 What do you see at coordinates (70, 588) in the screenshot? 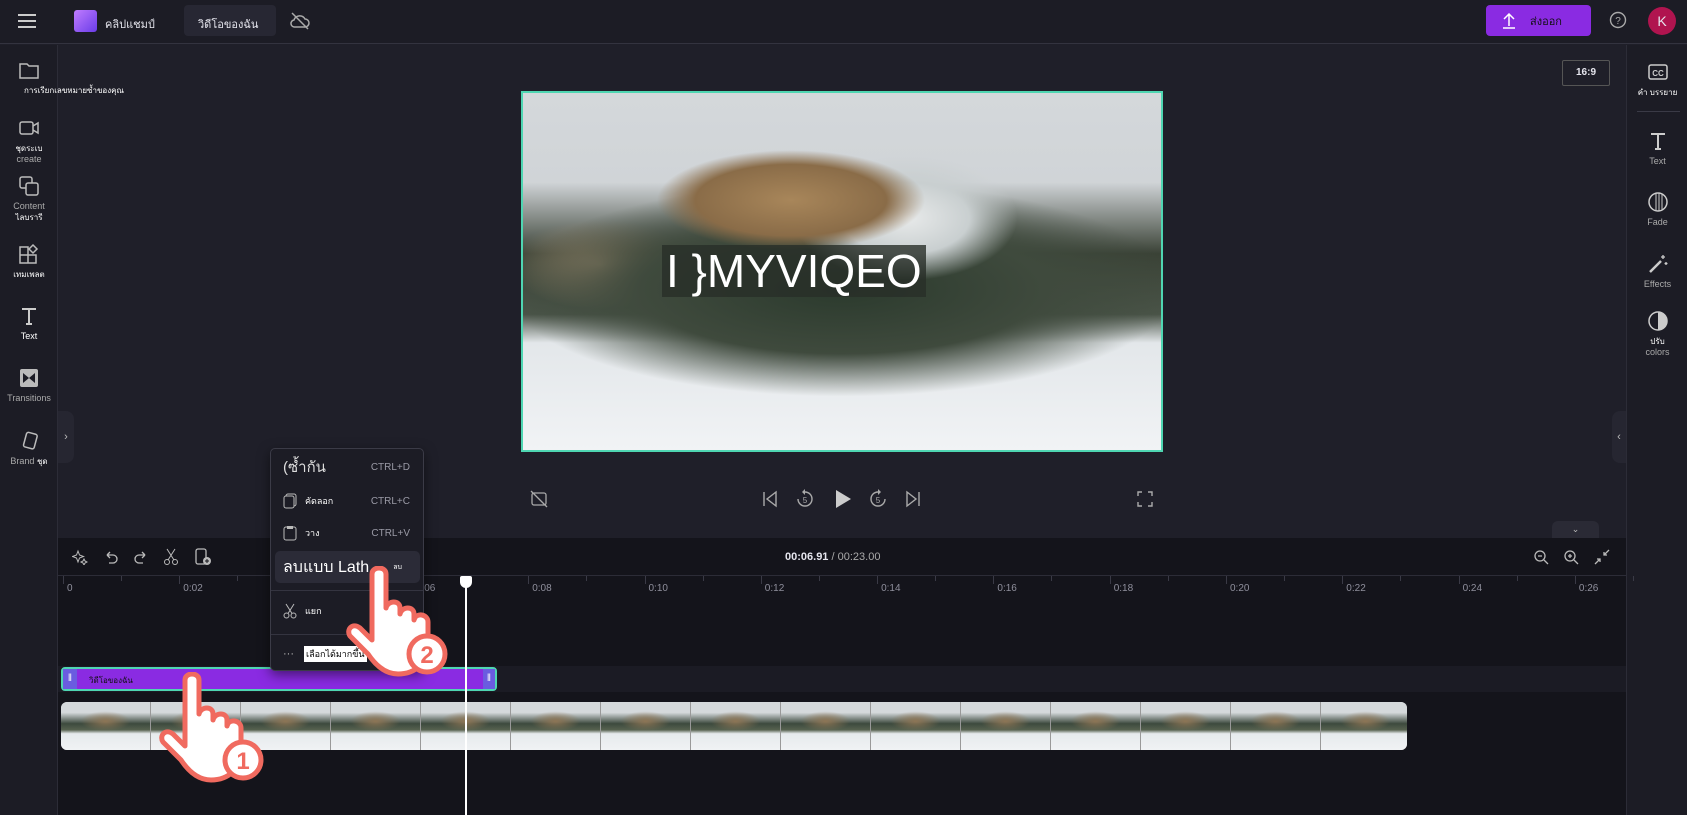
I see `ruler-label: 0` at bounding box center [70, 588].